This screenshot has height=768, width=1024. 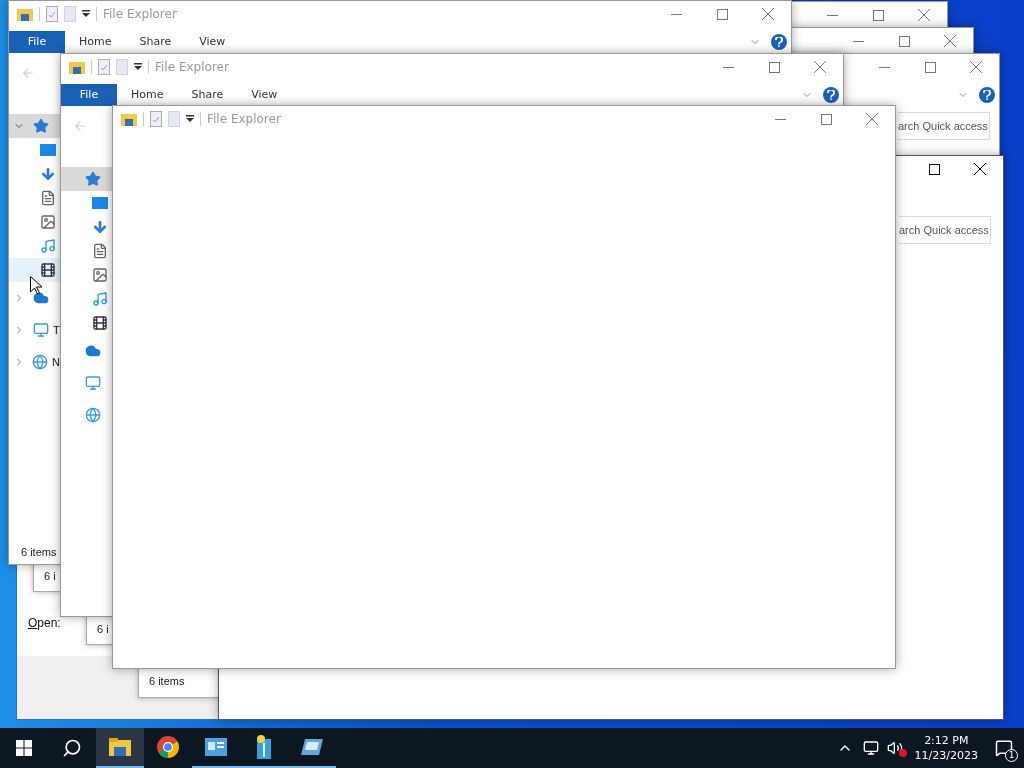 I want to click on nav-item: N, so click(x=34, y=362).